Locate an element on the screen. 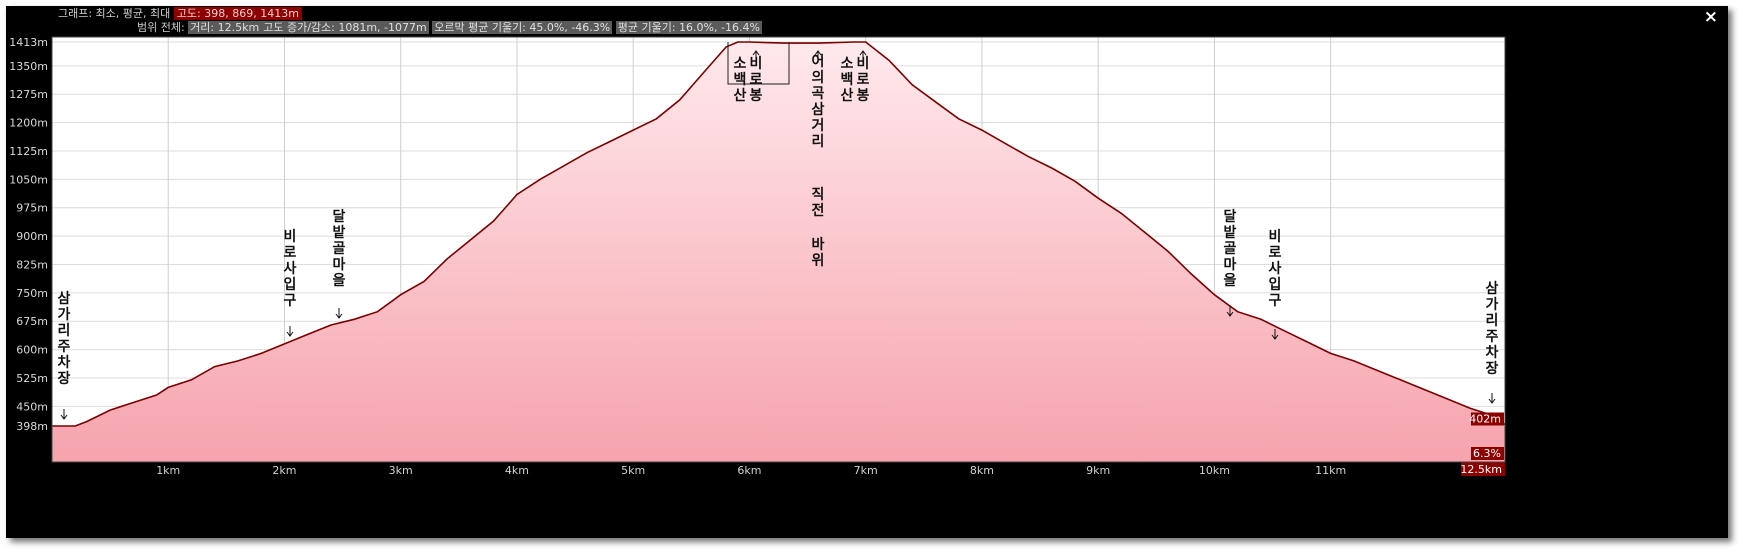 The height and width of the screenshot is (550, 1739). annotation-text: 어의곡삼거리 is located at coordinates (818, 101).